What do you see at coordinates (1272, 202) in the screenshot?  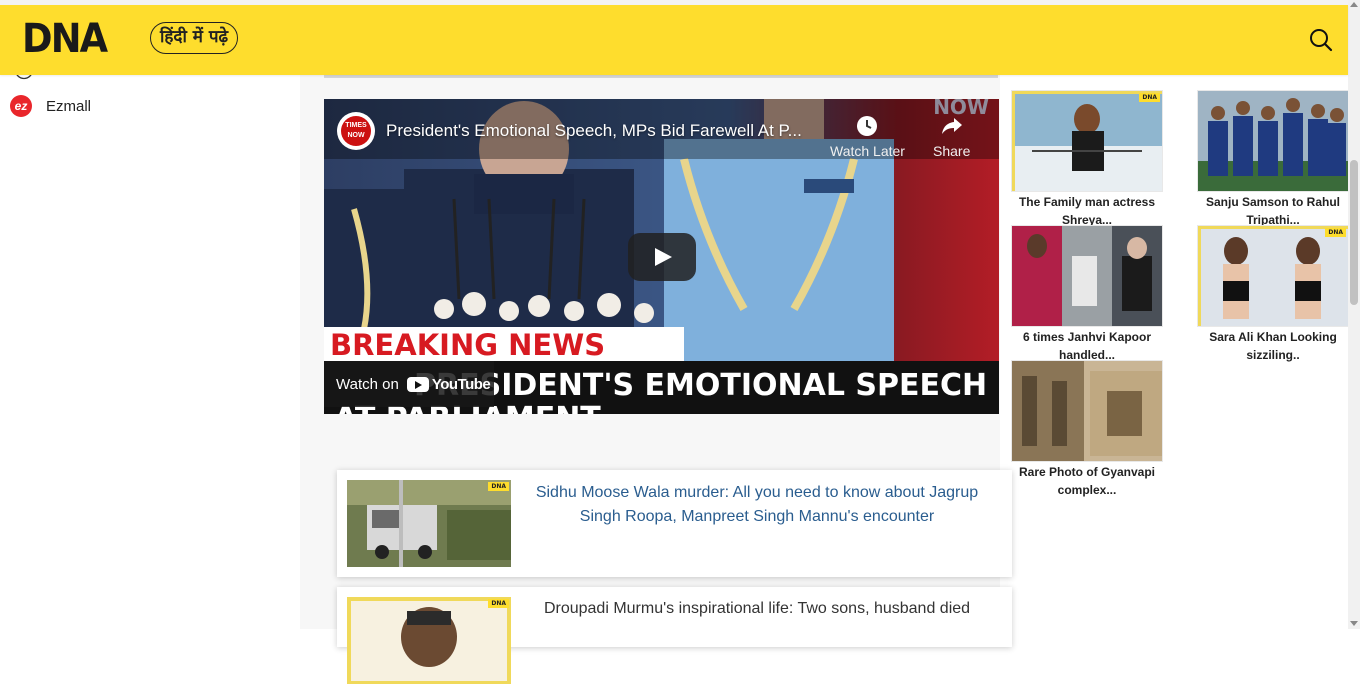 I see `tile-caption-line-1: Sanju Samson to Rahul` at bounding box center [1272, 202].